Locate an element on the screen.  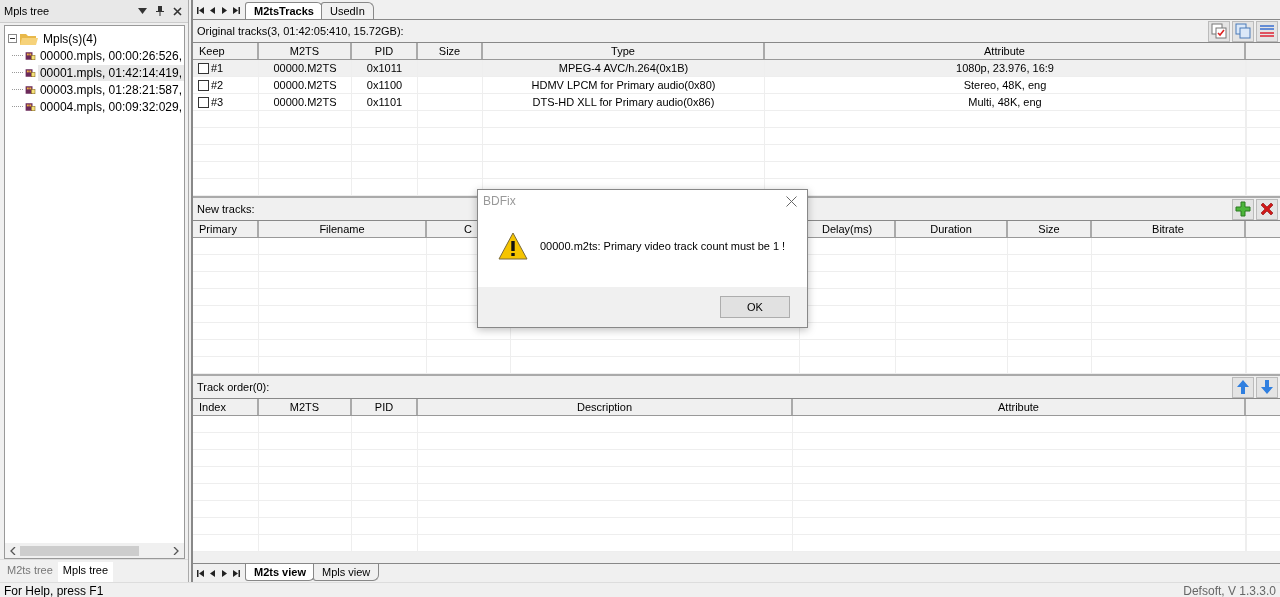
lines-icon is located at coordinates (1267, 31).